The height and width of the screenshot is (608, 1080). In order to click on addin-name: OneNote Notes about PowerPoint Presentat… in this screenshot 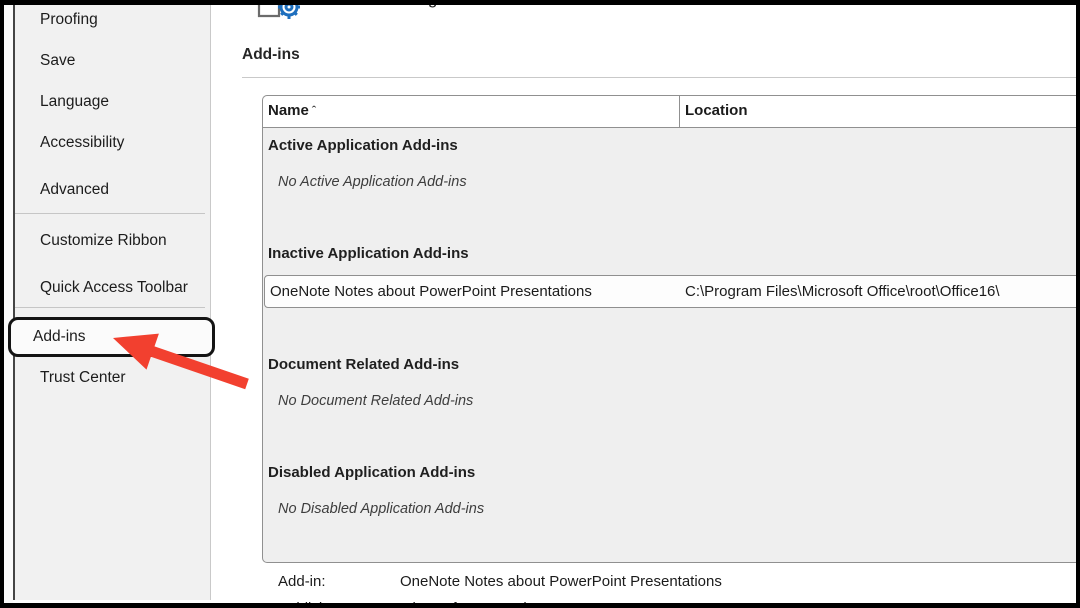, I will do `click(431, 291)`.